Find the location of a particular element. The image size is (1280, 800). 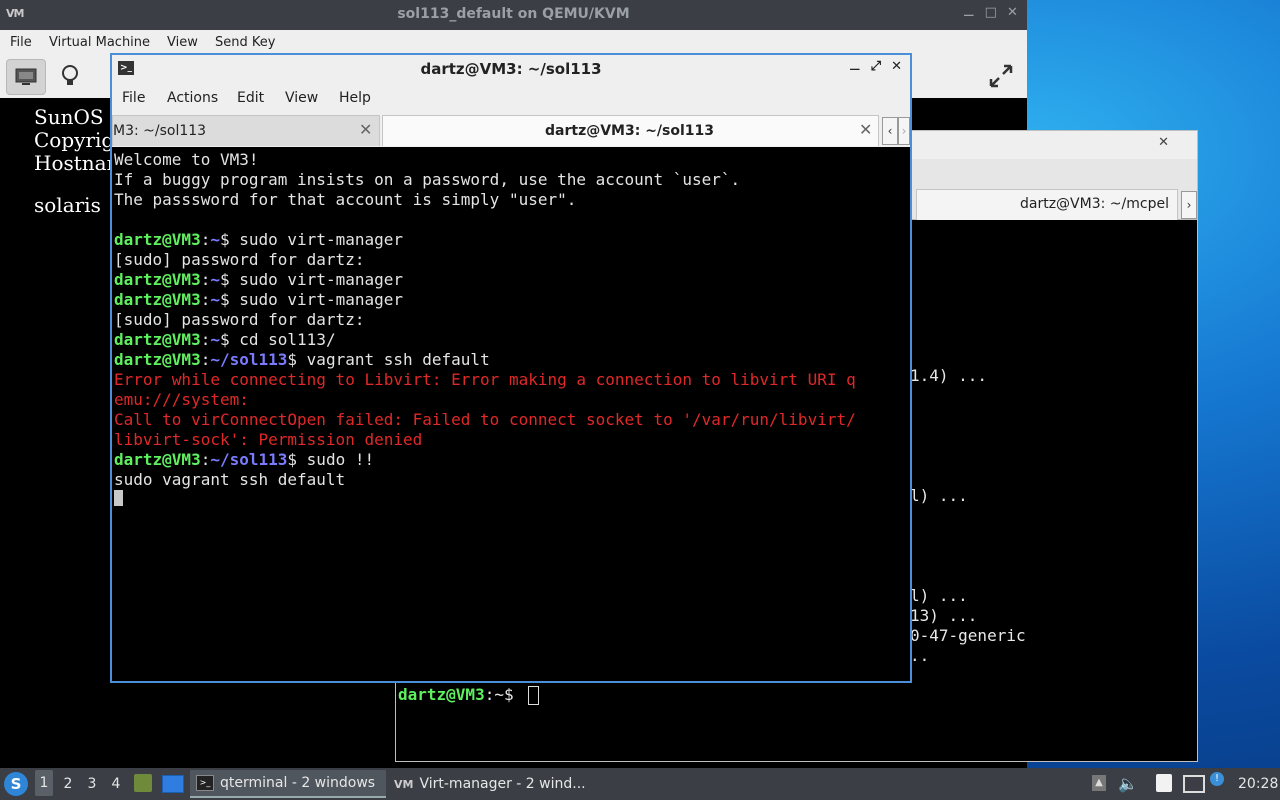

tab-mcpela: dartz@VM3: ~/mcpela is located at coordinates (1047, 204).